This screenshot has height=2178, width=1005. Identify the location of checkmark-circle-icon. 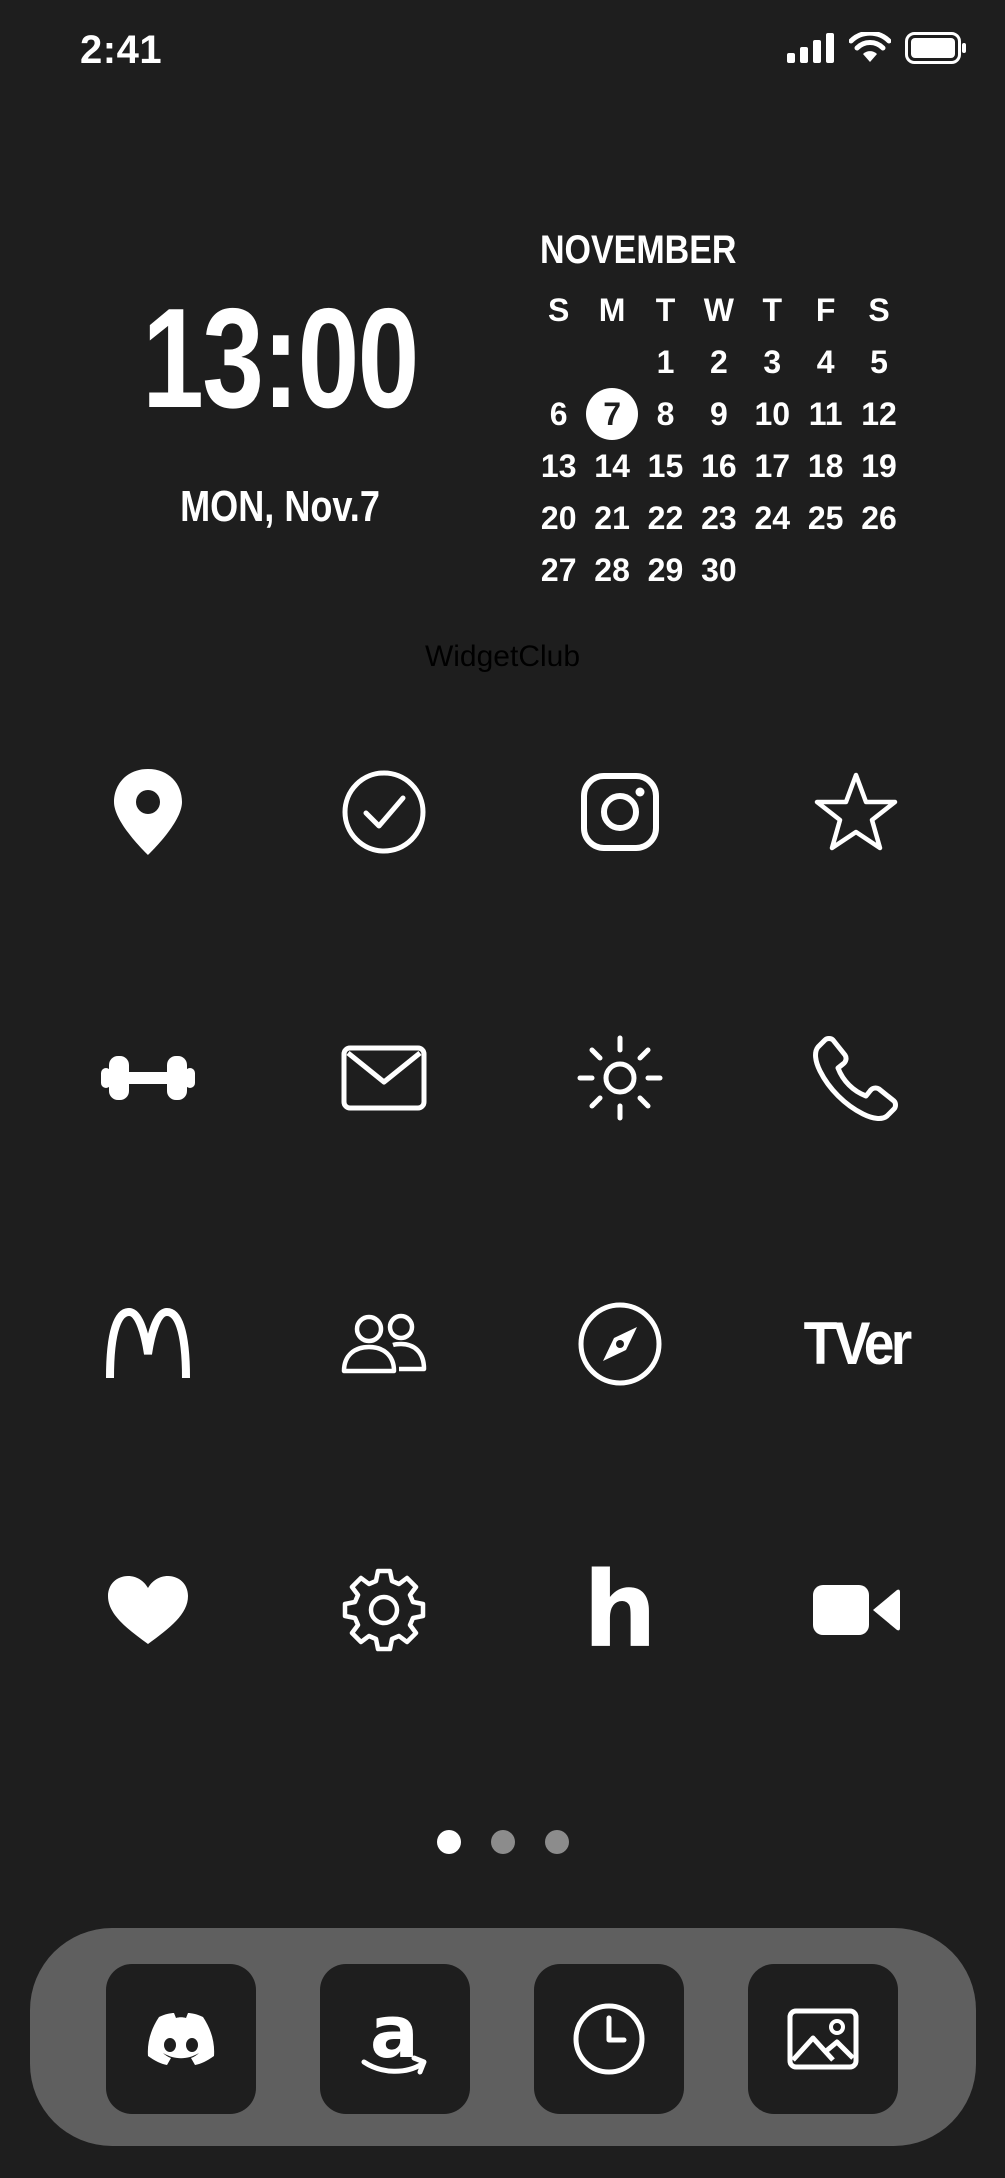
(384, 812).